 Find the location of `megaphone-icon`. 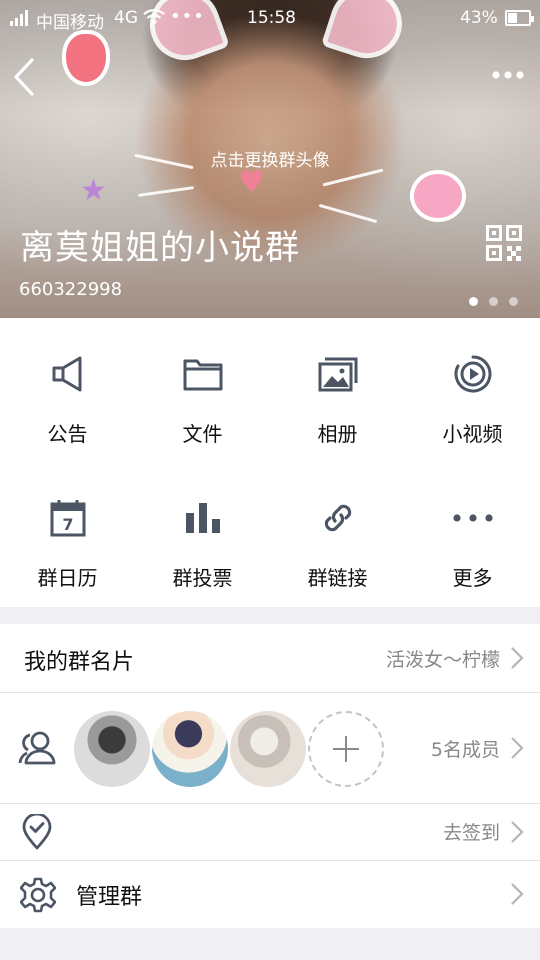

megaphone-icon is located at coordinates (66, 374).